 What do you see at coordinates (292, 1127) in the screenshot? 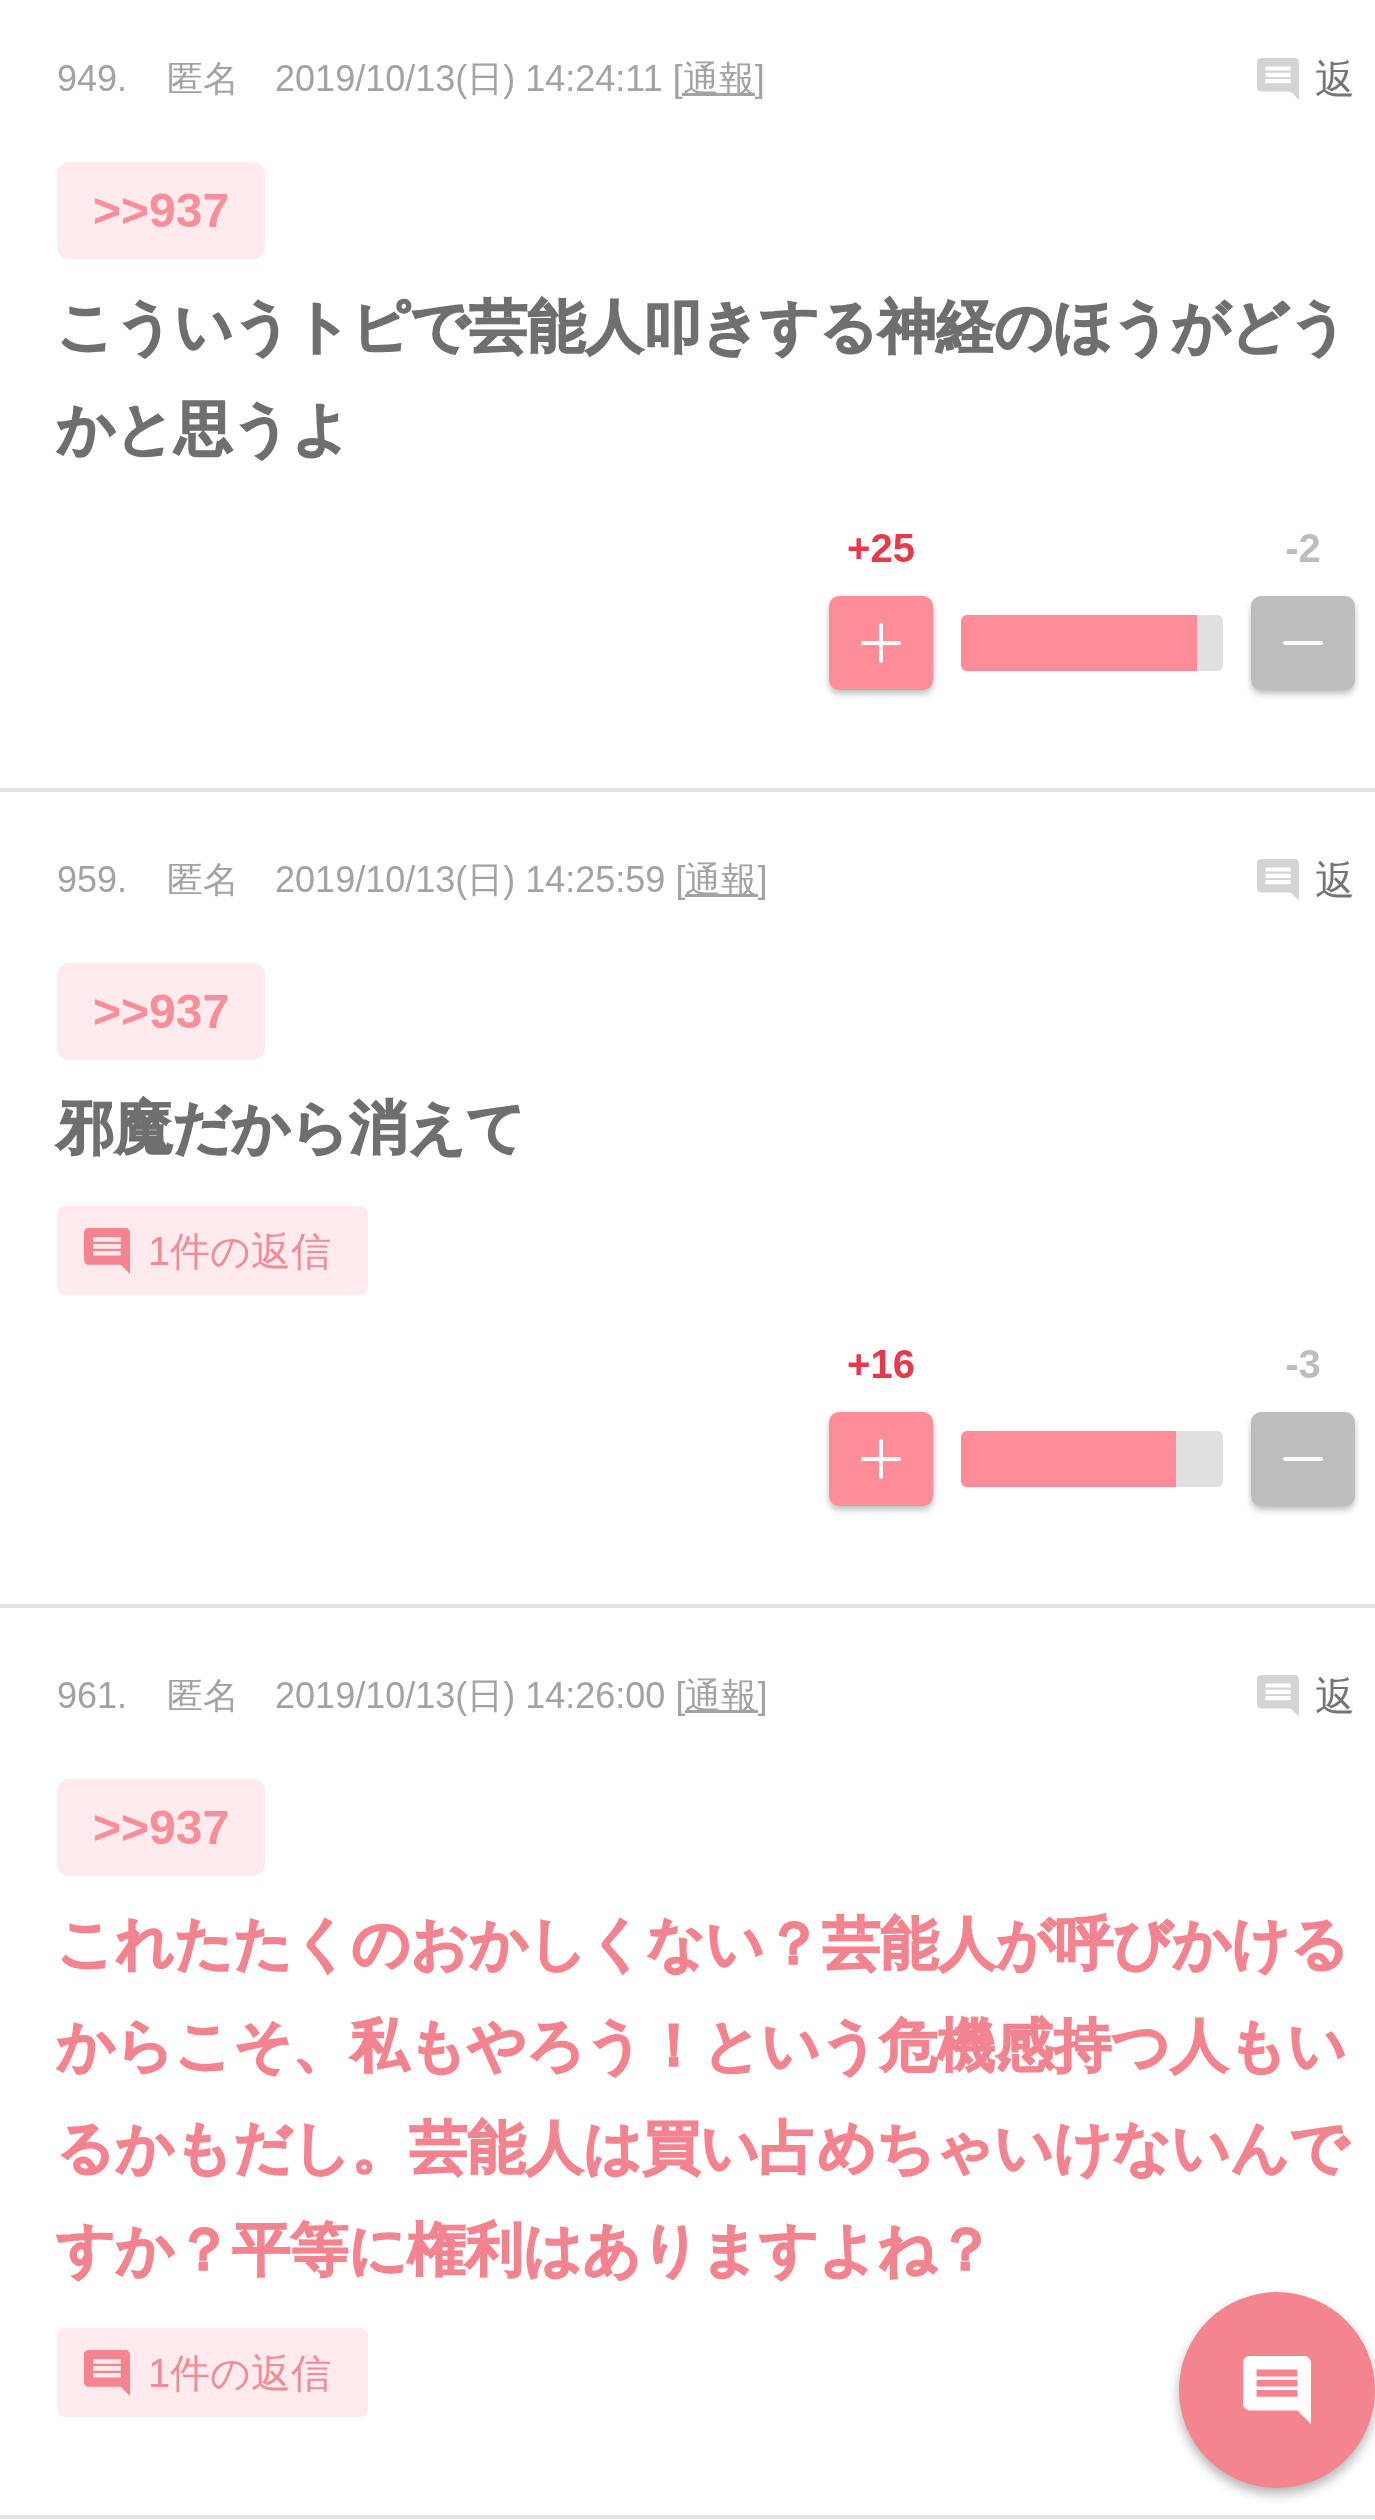
I see `post-body: 邪魔だから消えて` at bounding box center [292, 1127].